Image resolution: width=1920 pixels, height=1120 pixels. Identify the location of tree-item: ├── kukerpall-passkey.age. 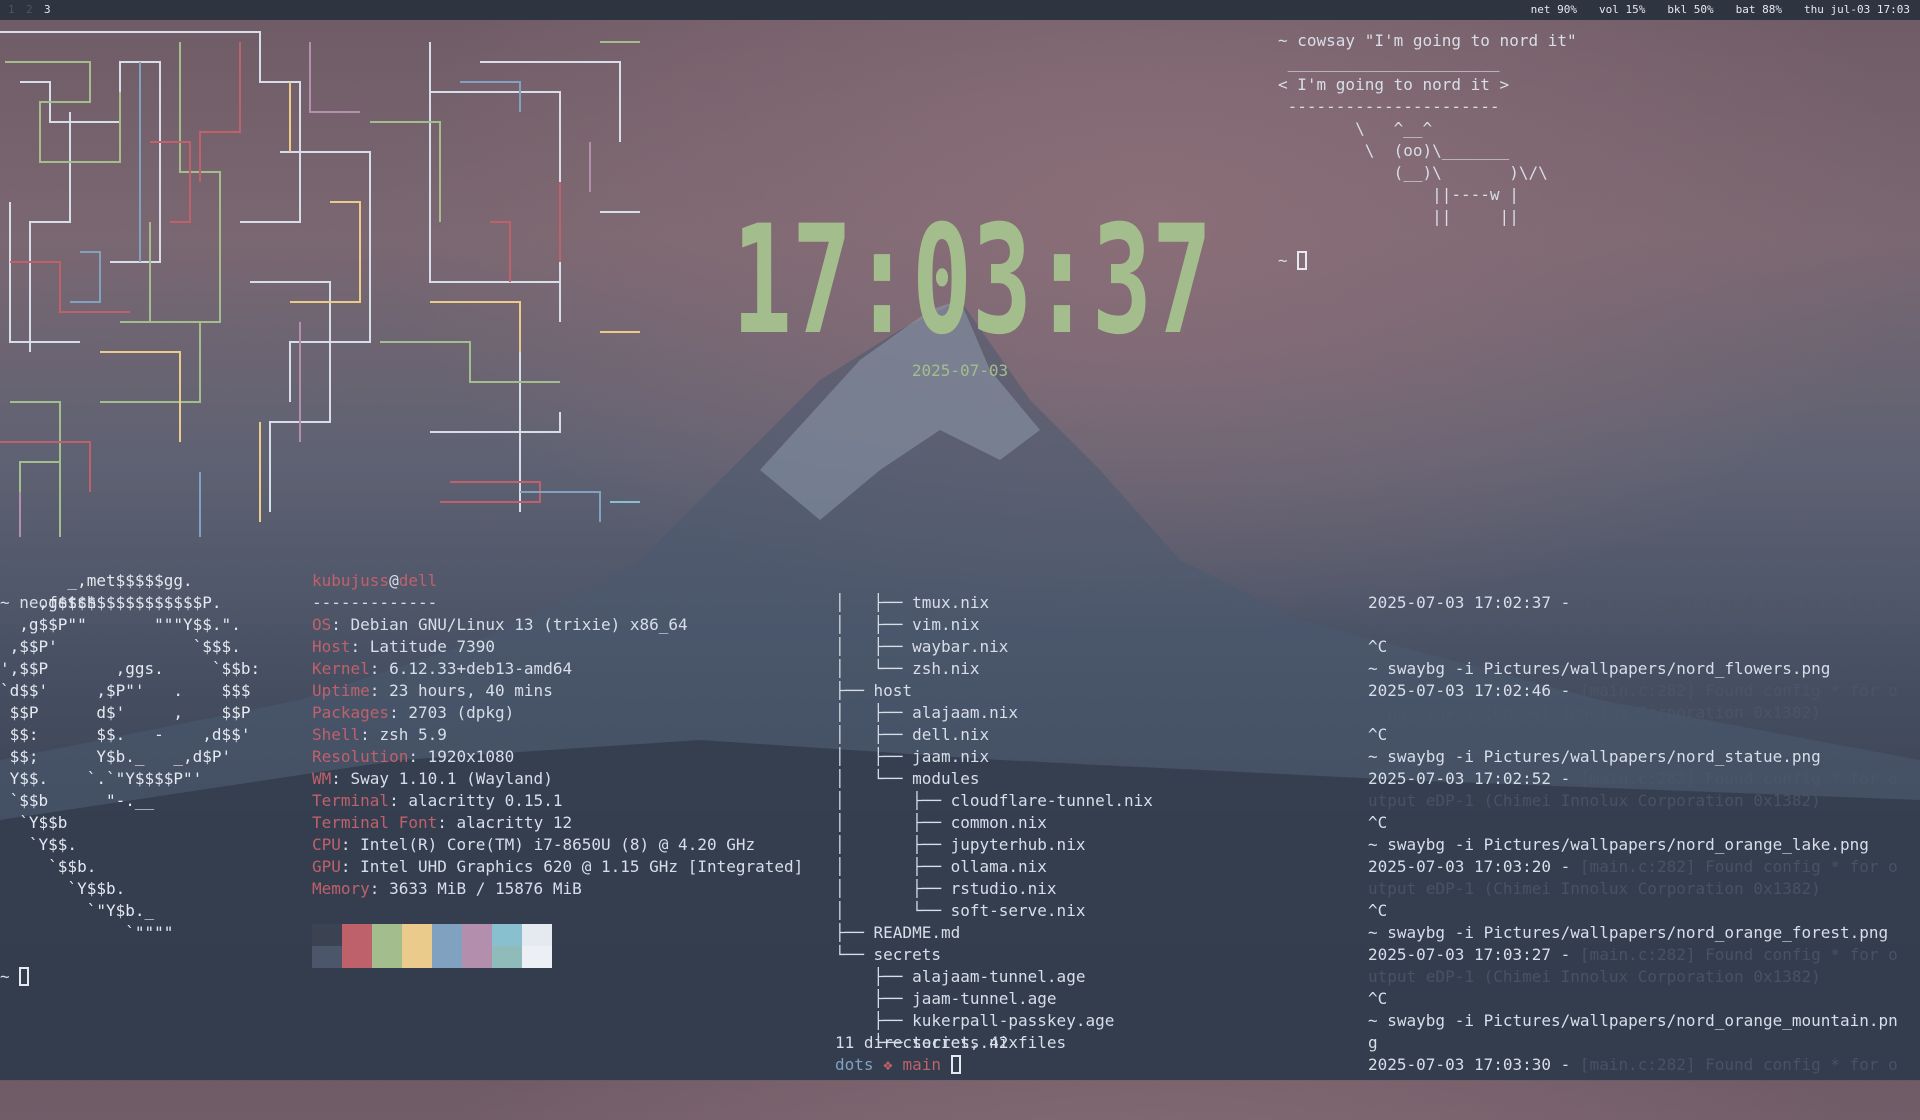
(1085, 1021).